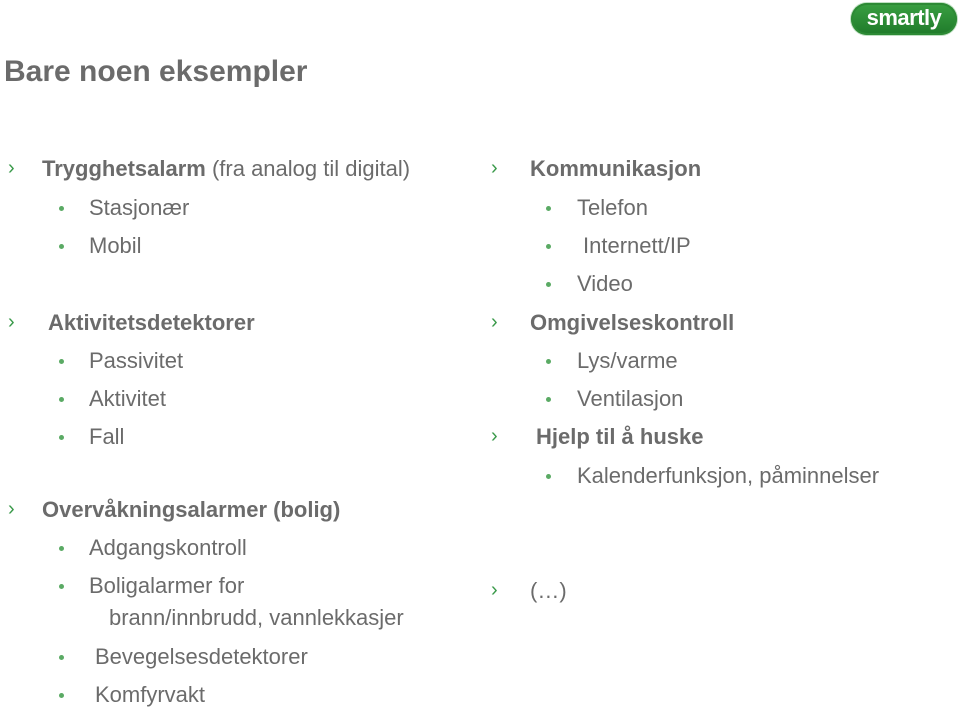 The height and width of the screenshot is (710, 960). Describe the element at coordinates (620, 436) in the screenshot. I see `section-heading: Hjelp til å huske` at that location.